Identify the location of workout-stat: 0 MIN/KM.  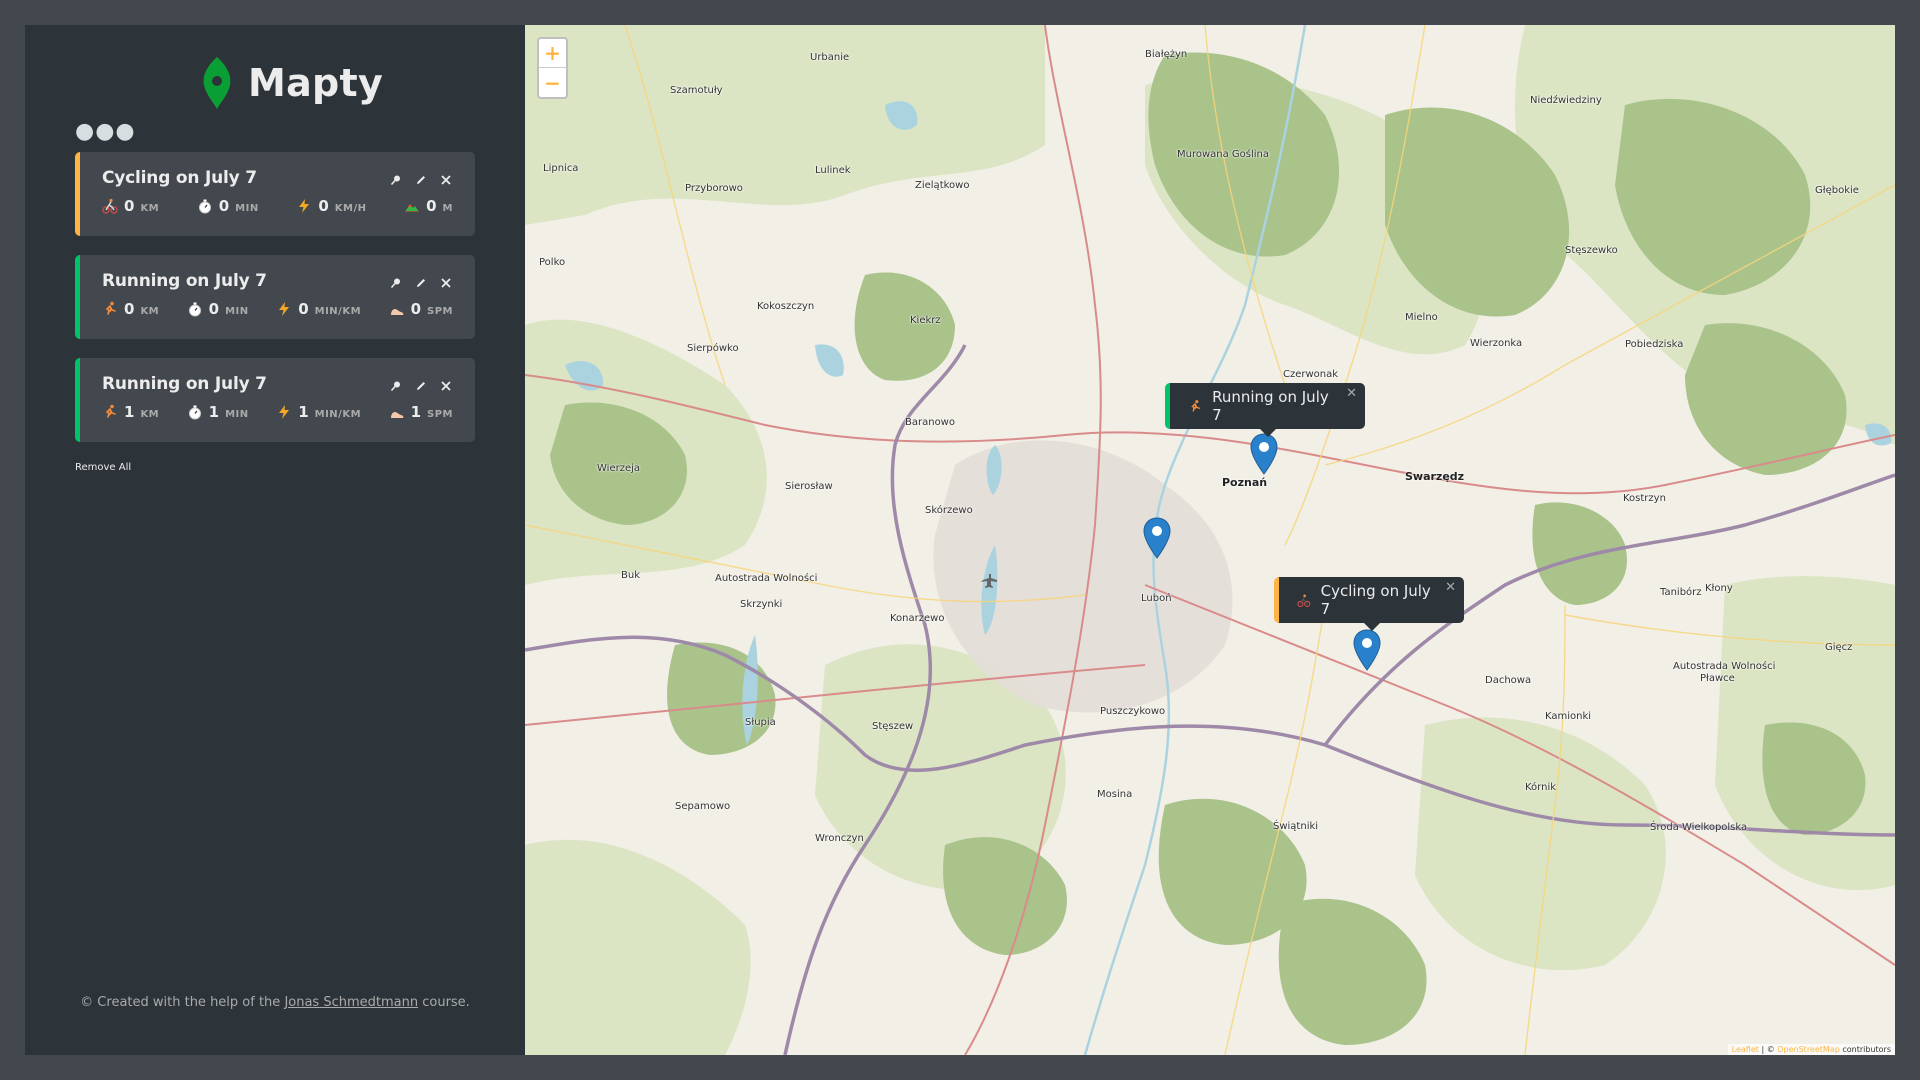
(318, 309).